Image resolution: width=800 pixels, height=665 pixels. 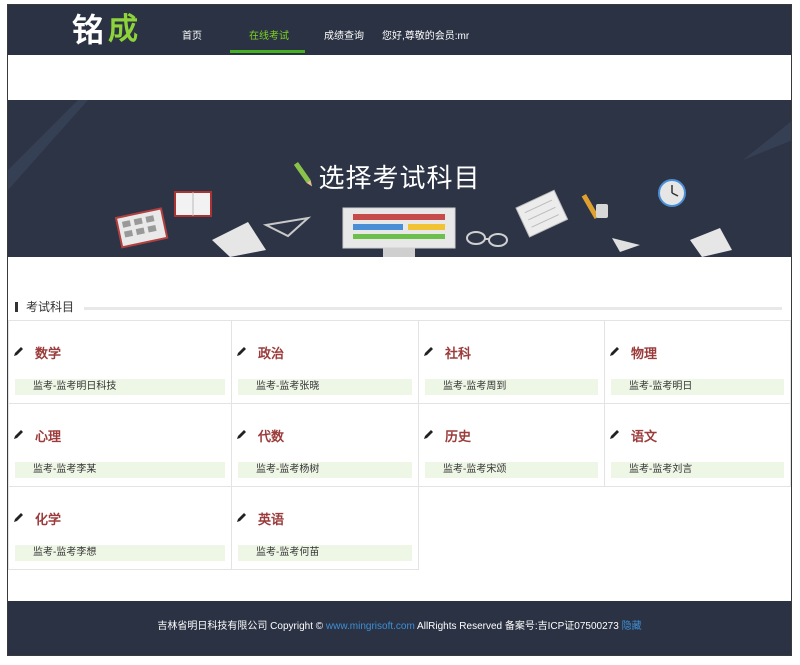 I want to click on section-header: 考试科目, so click(x=397, y=307).